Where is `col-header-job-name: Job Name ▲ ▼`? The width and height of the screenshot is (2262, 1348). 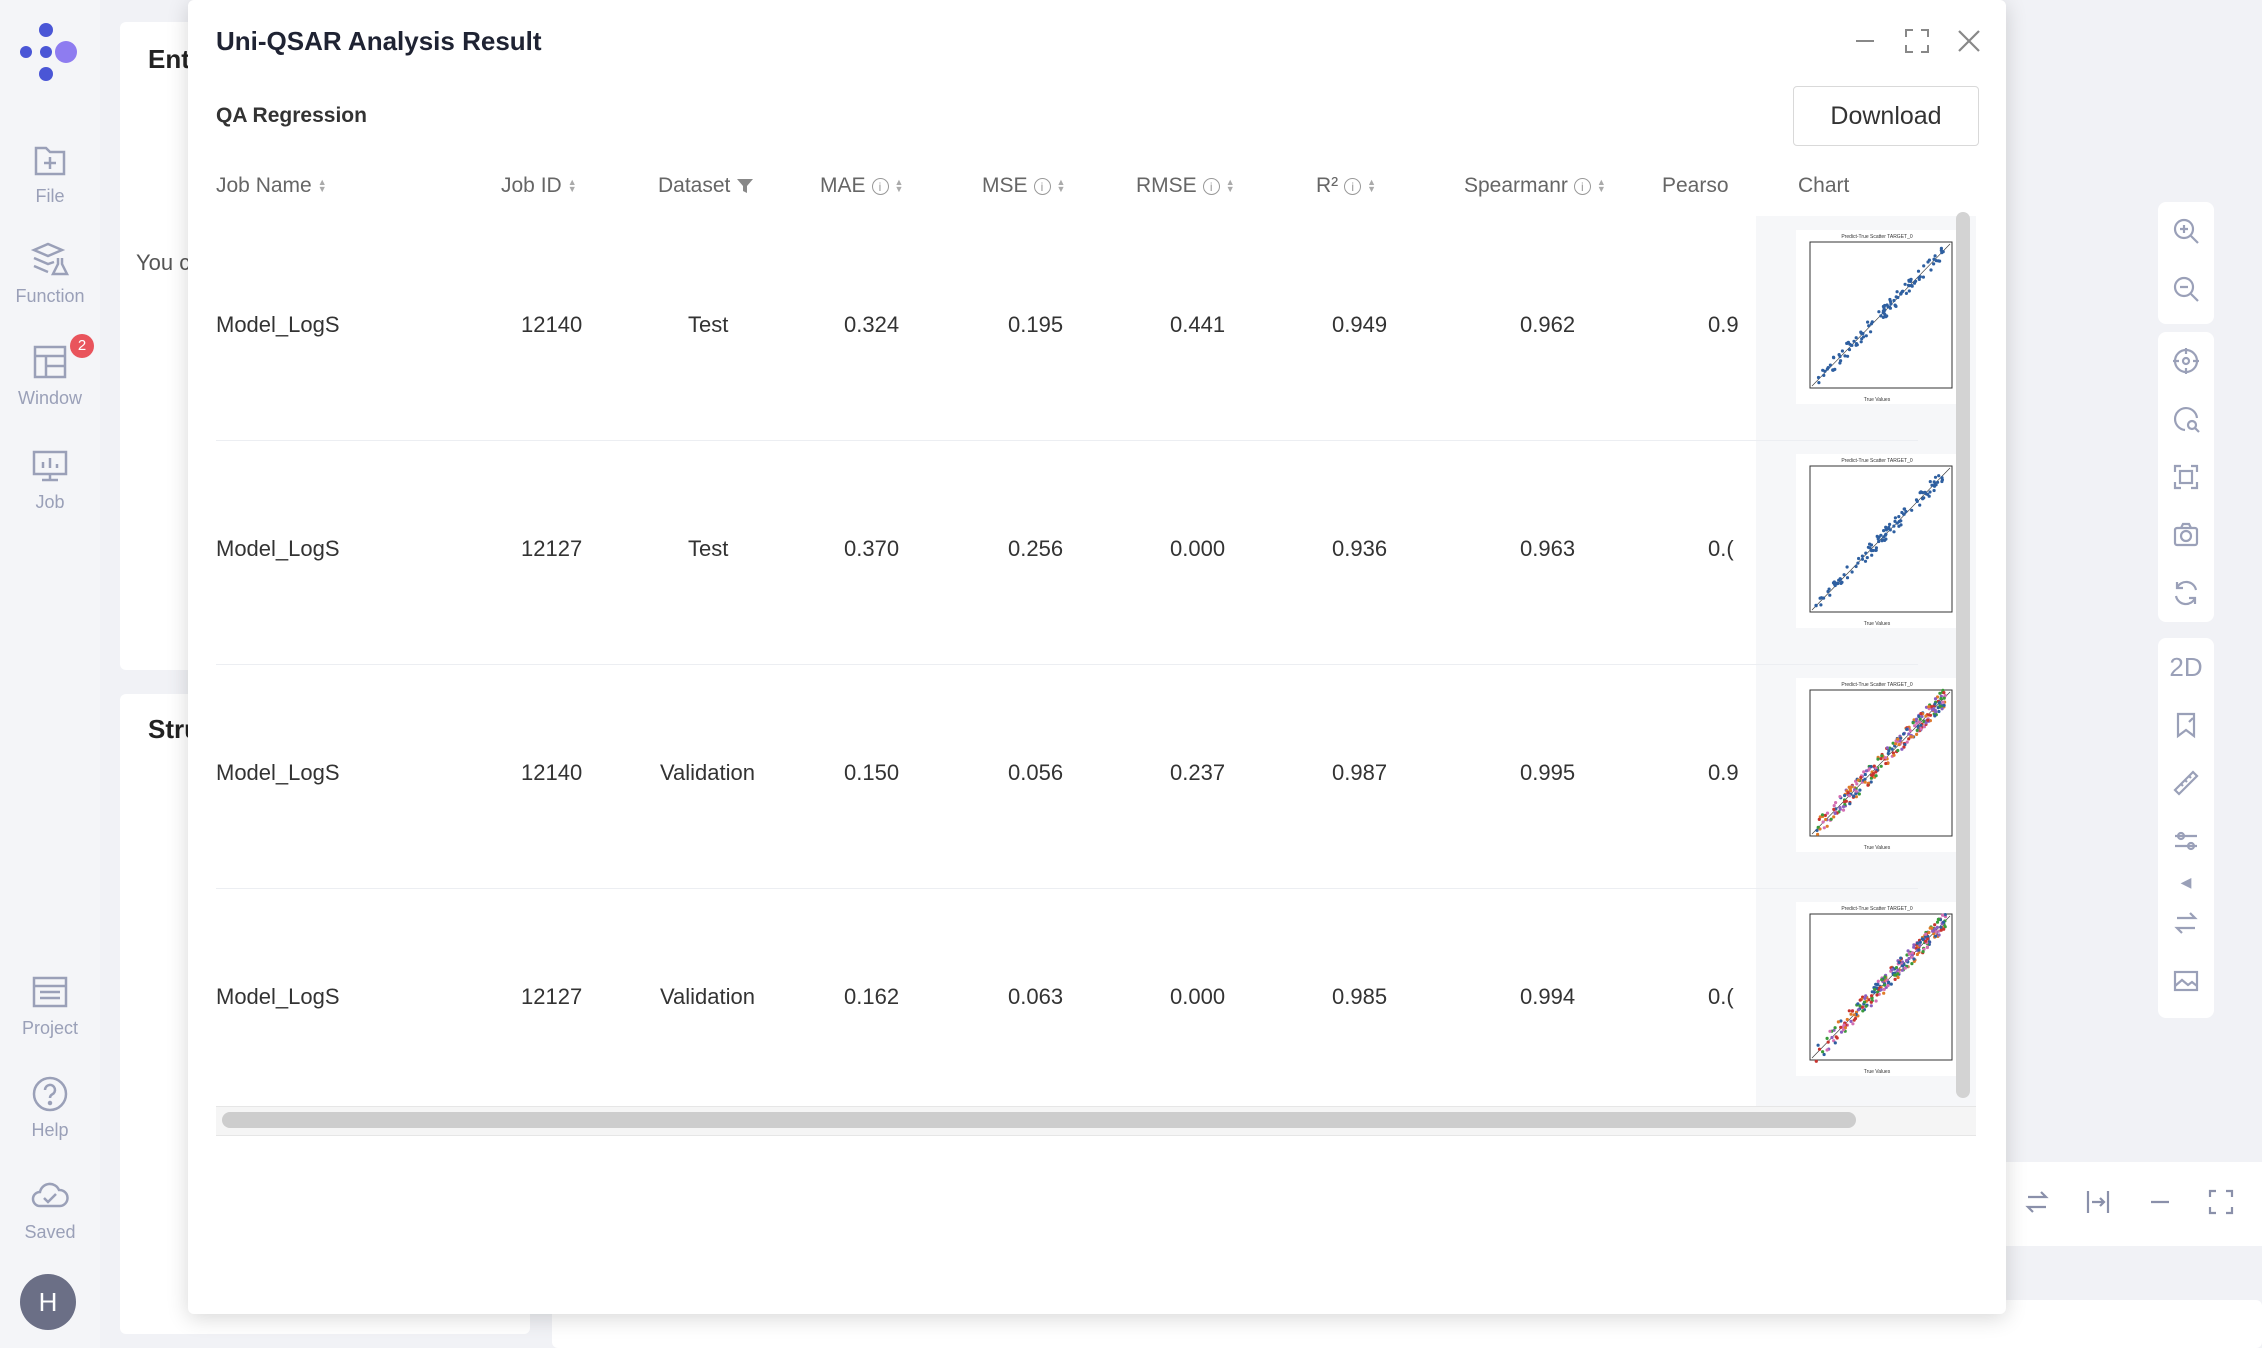
col-header-job-name: Job Name ▲ ▼ is located at coordinates (271, 186).